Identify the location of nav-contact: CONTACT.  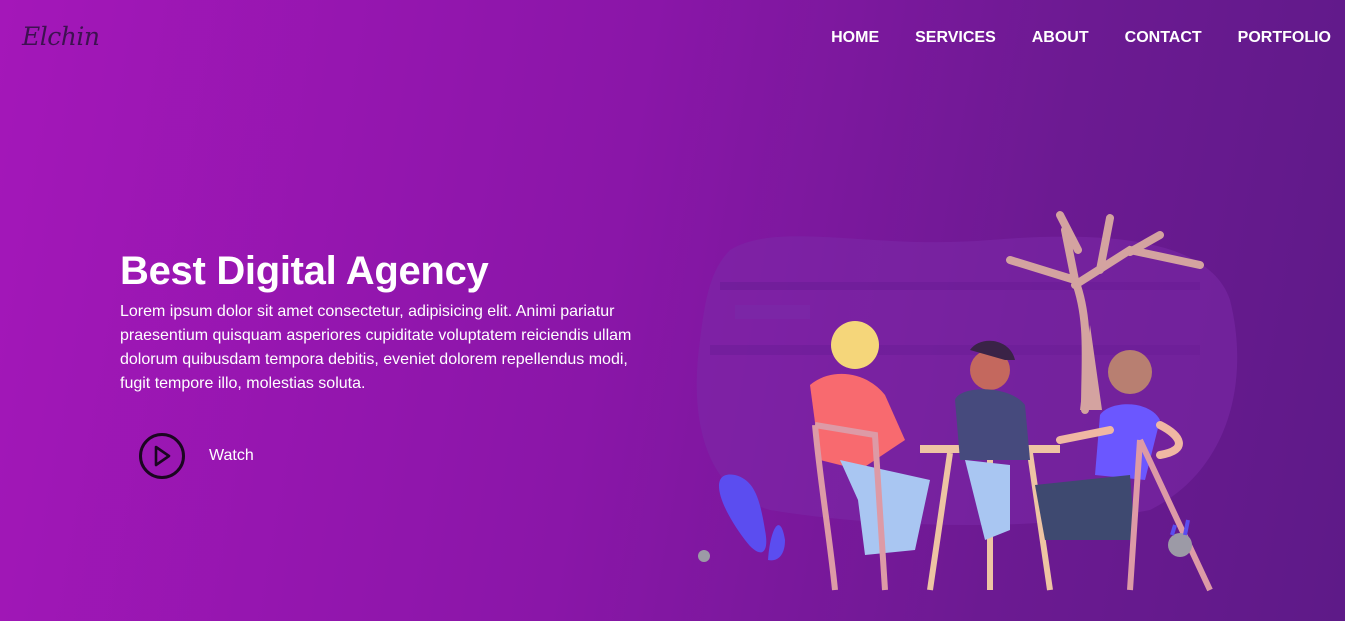
(1163, 38).